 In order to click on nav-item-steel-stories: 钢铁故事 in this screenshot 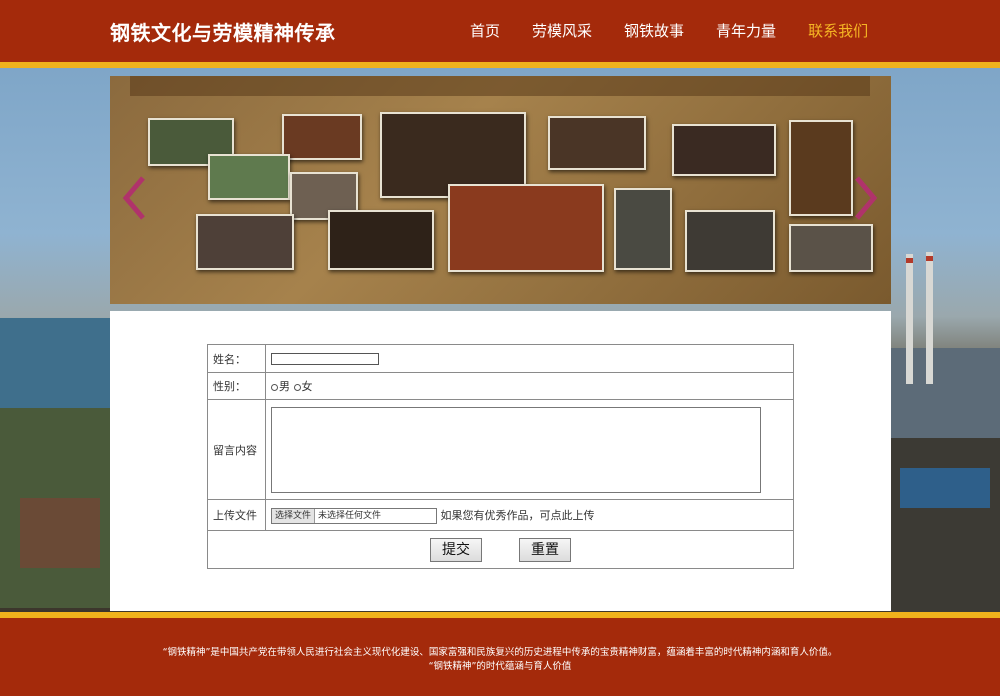, I will do `click(654, 30)`.